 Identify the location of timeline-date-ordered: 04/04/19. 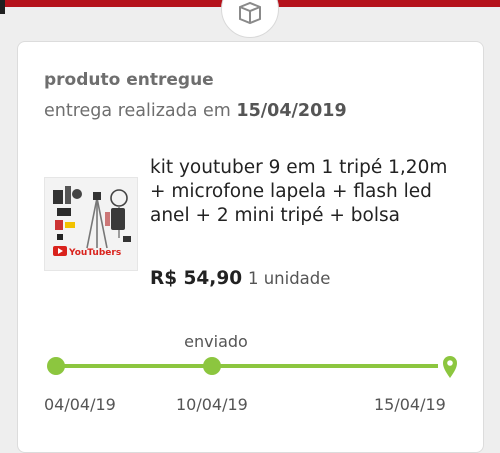
(80, 404).